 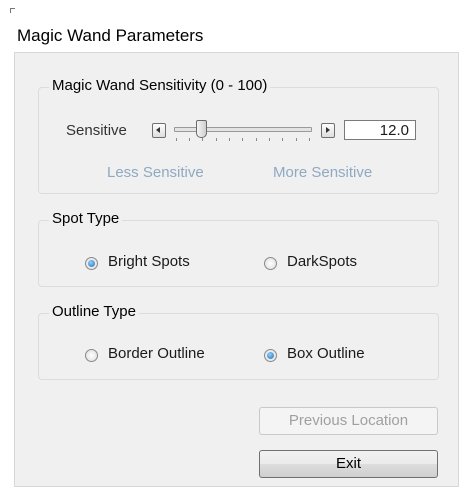 I want to click on sensitivity-slider-thumb, so click(x=201, y=129).